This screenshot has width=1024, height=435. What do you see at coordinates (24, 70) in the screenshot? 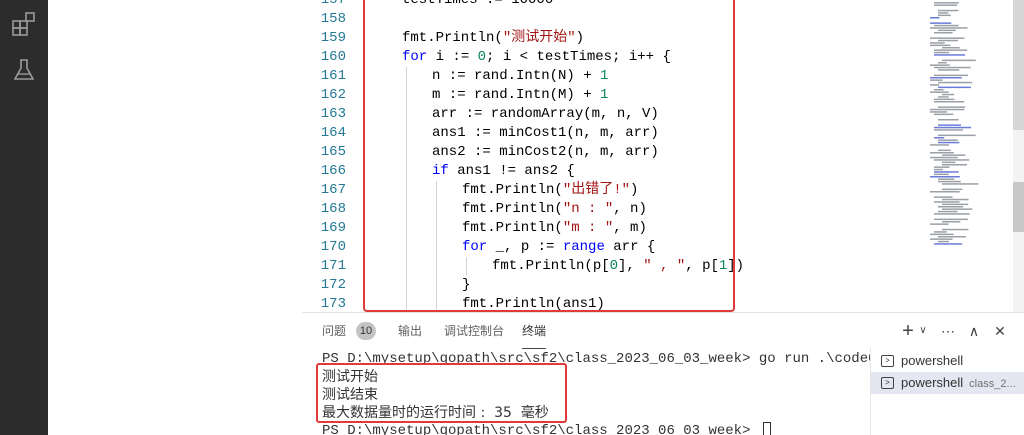
I see `testing-flask-icon` at bounding box center [24, 70].